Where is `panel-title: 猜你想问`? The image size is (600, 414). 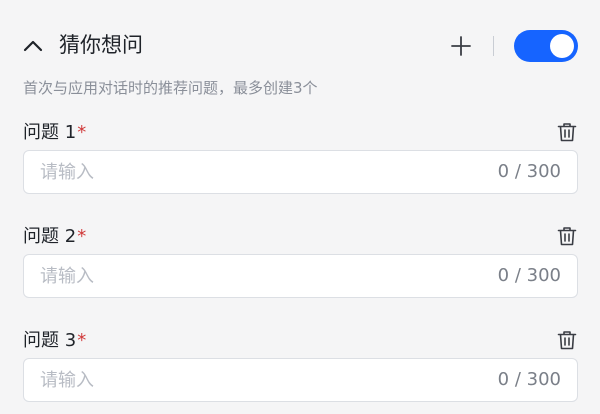
panel-title: 猜你想问 is located at coordinates (101, 45).